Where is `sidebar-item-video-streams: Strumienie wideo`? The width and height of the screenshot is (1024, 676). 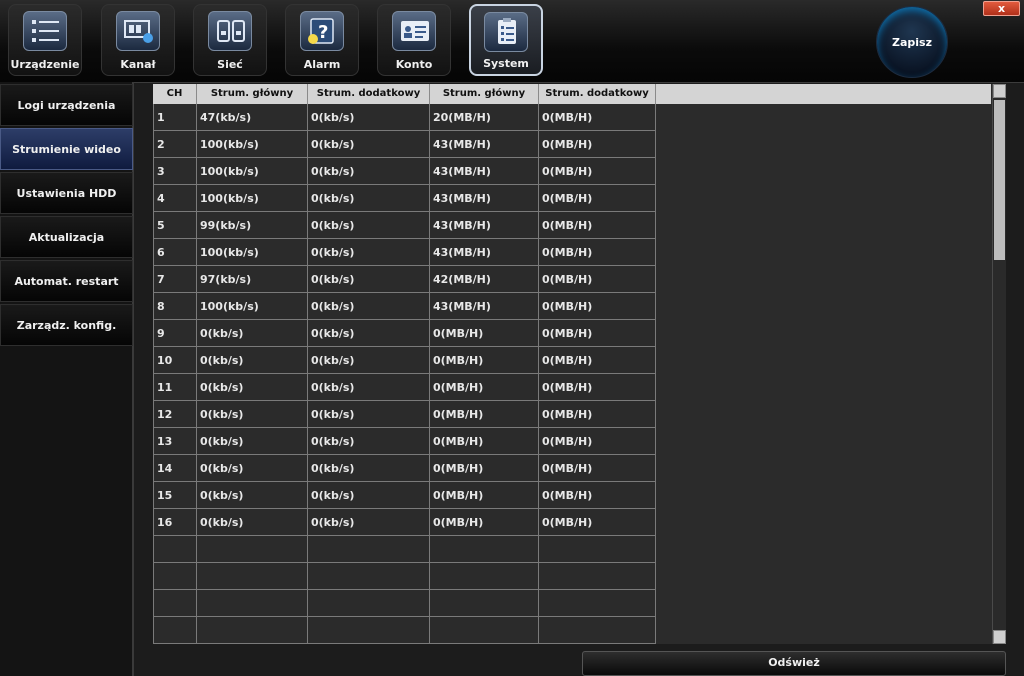 sidebar-item-video-streams: Strumienie wideo is located at coordinates (66, 149).